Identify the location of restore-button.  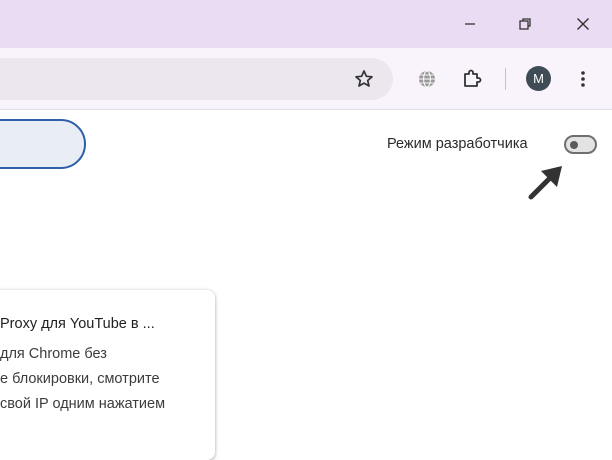
(525, 24).